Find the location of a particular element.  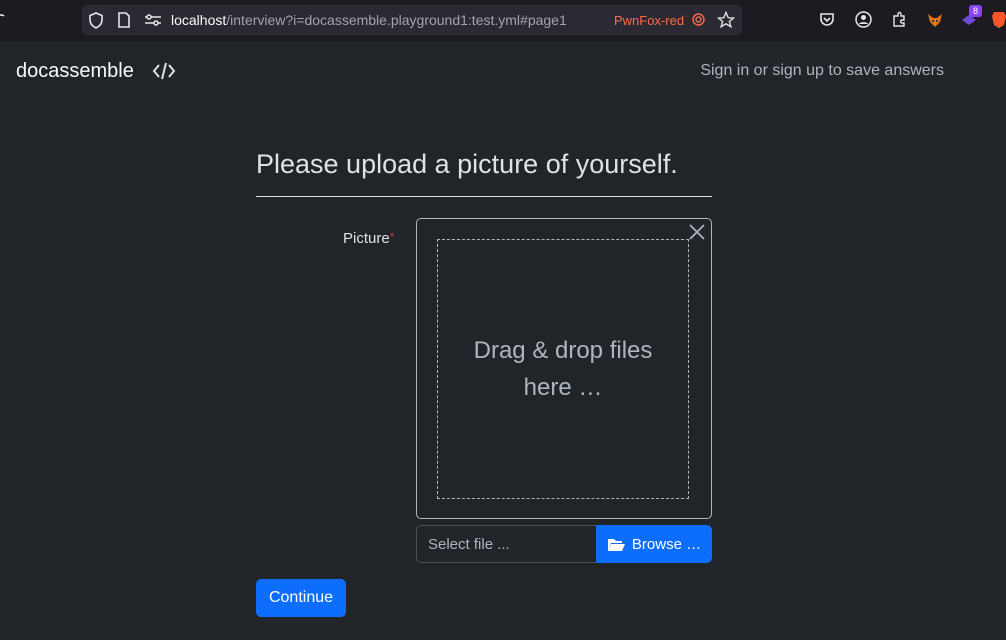

fingerprint-icon is located at coordinates (698, 19).